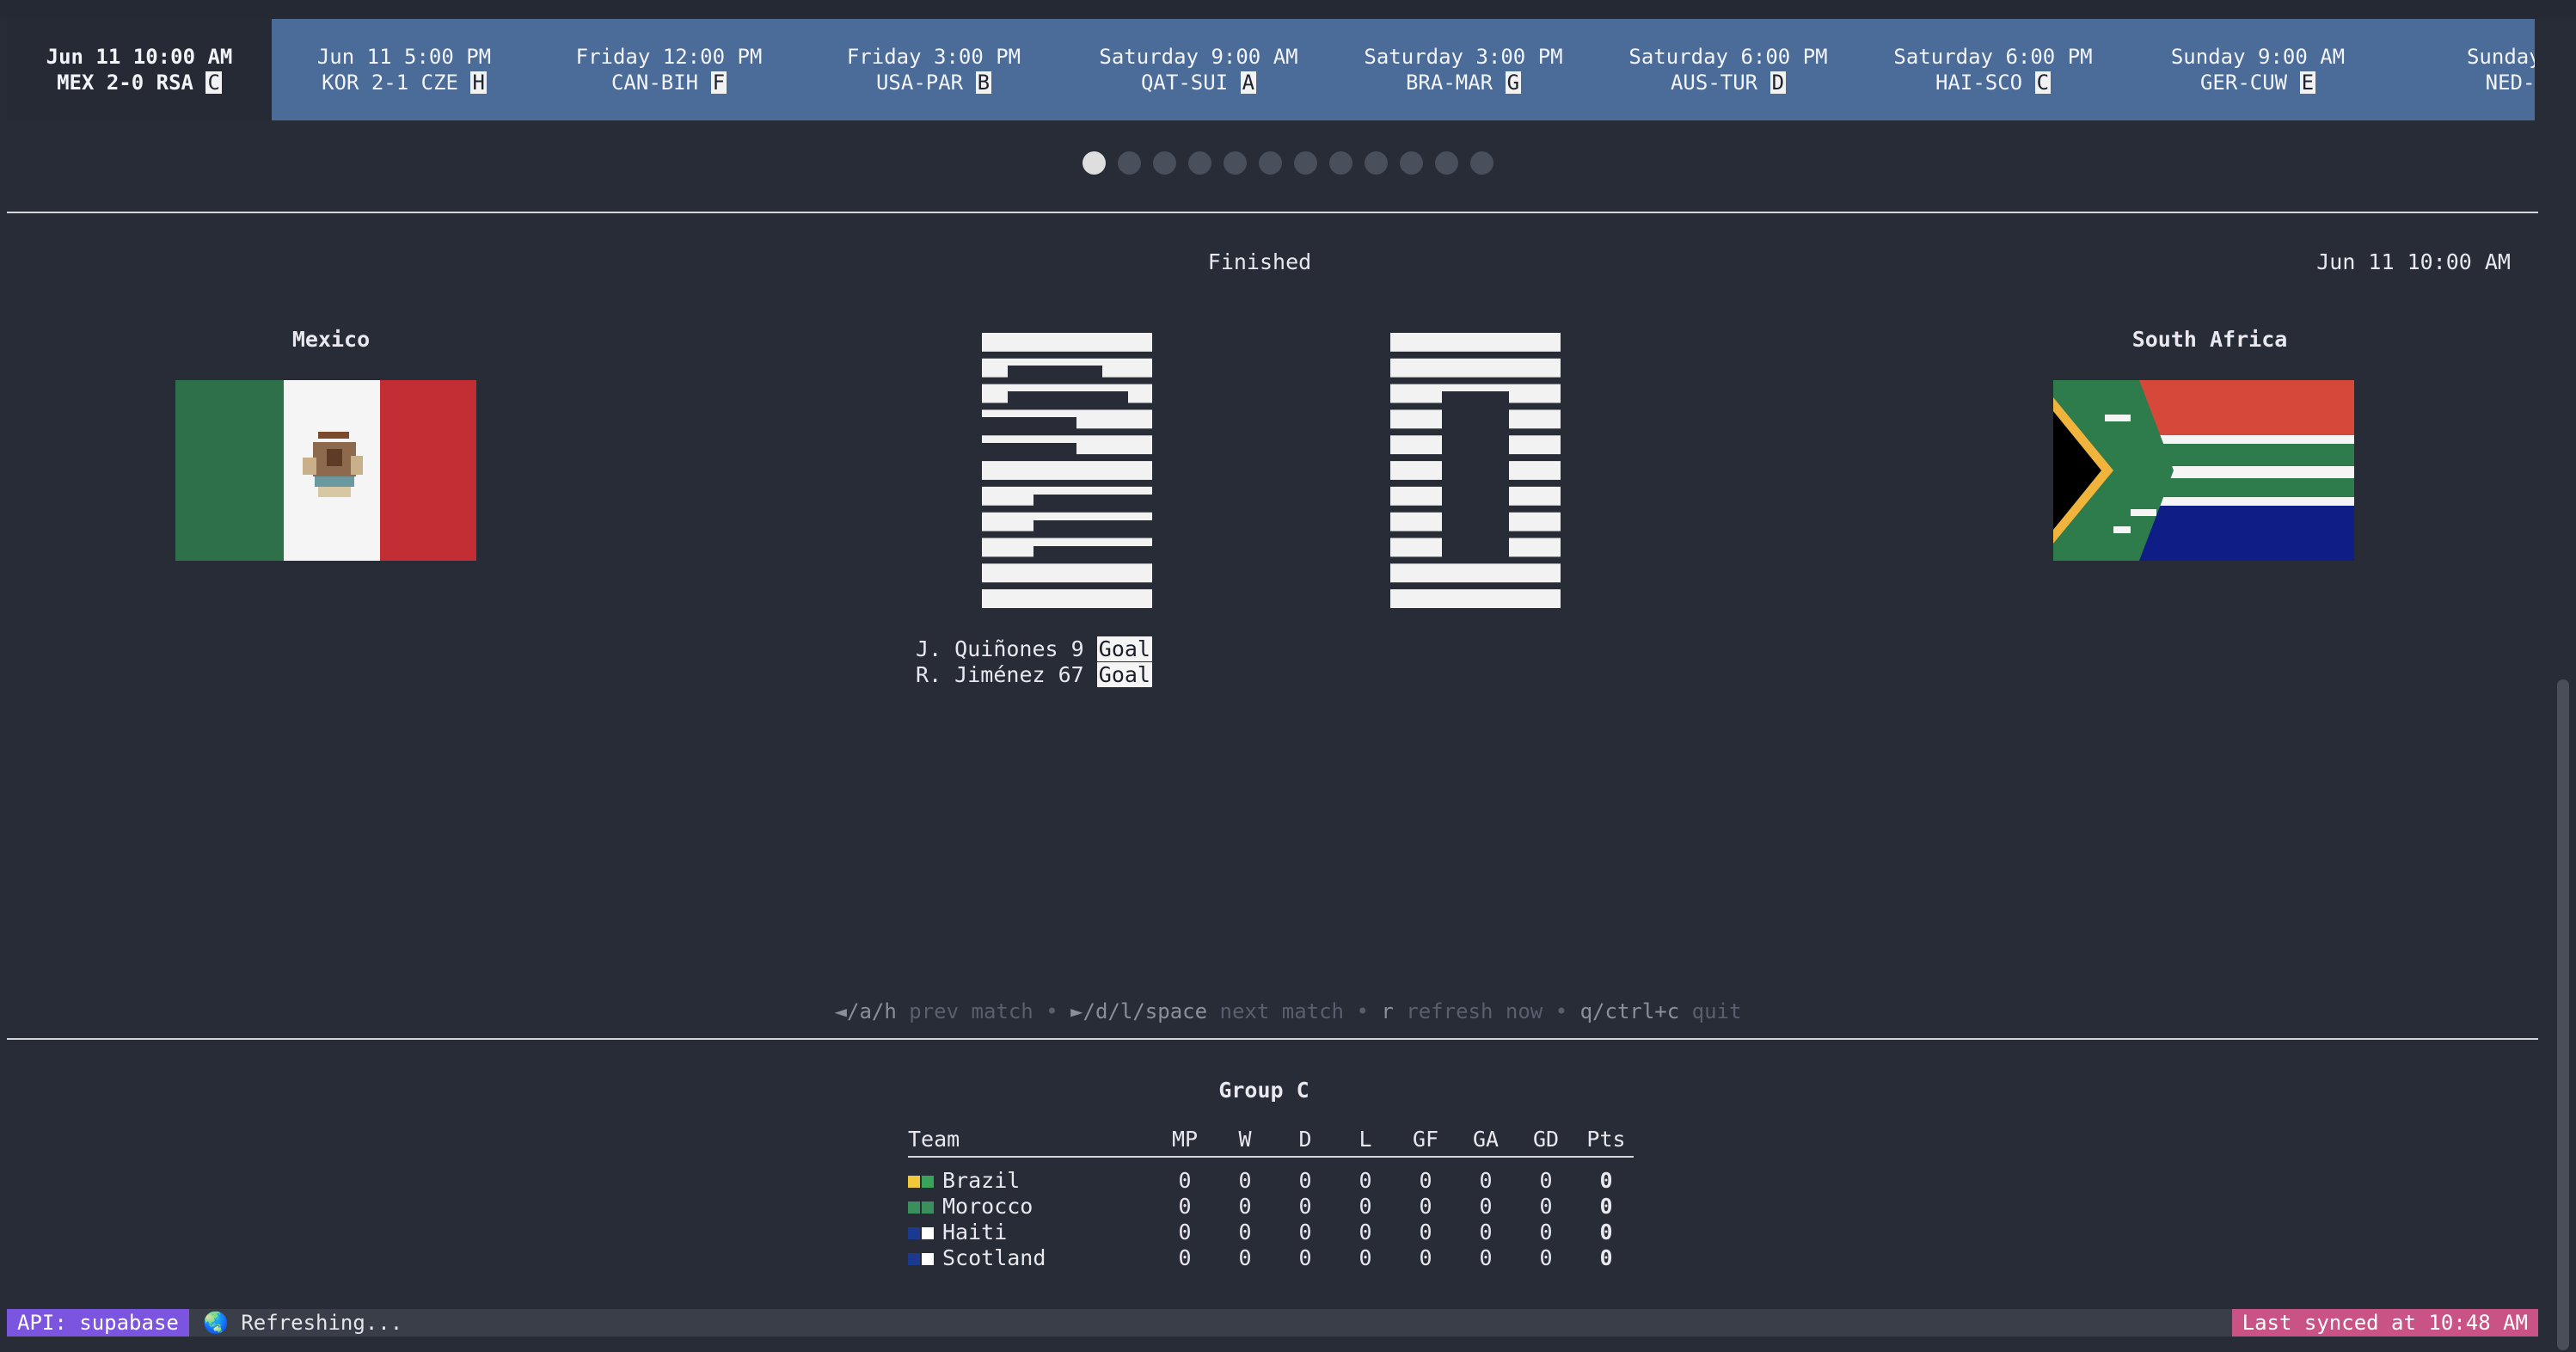 The image size is (2576, 1352). What do you see at coordinates (933, 57) in the screenshot?
I see `ticker-time: Friday 3:00 PM` at bounding box center [933, 57].